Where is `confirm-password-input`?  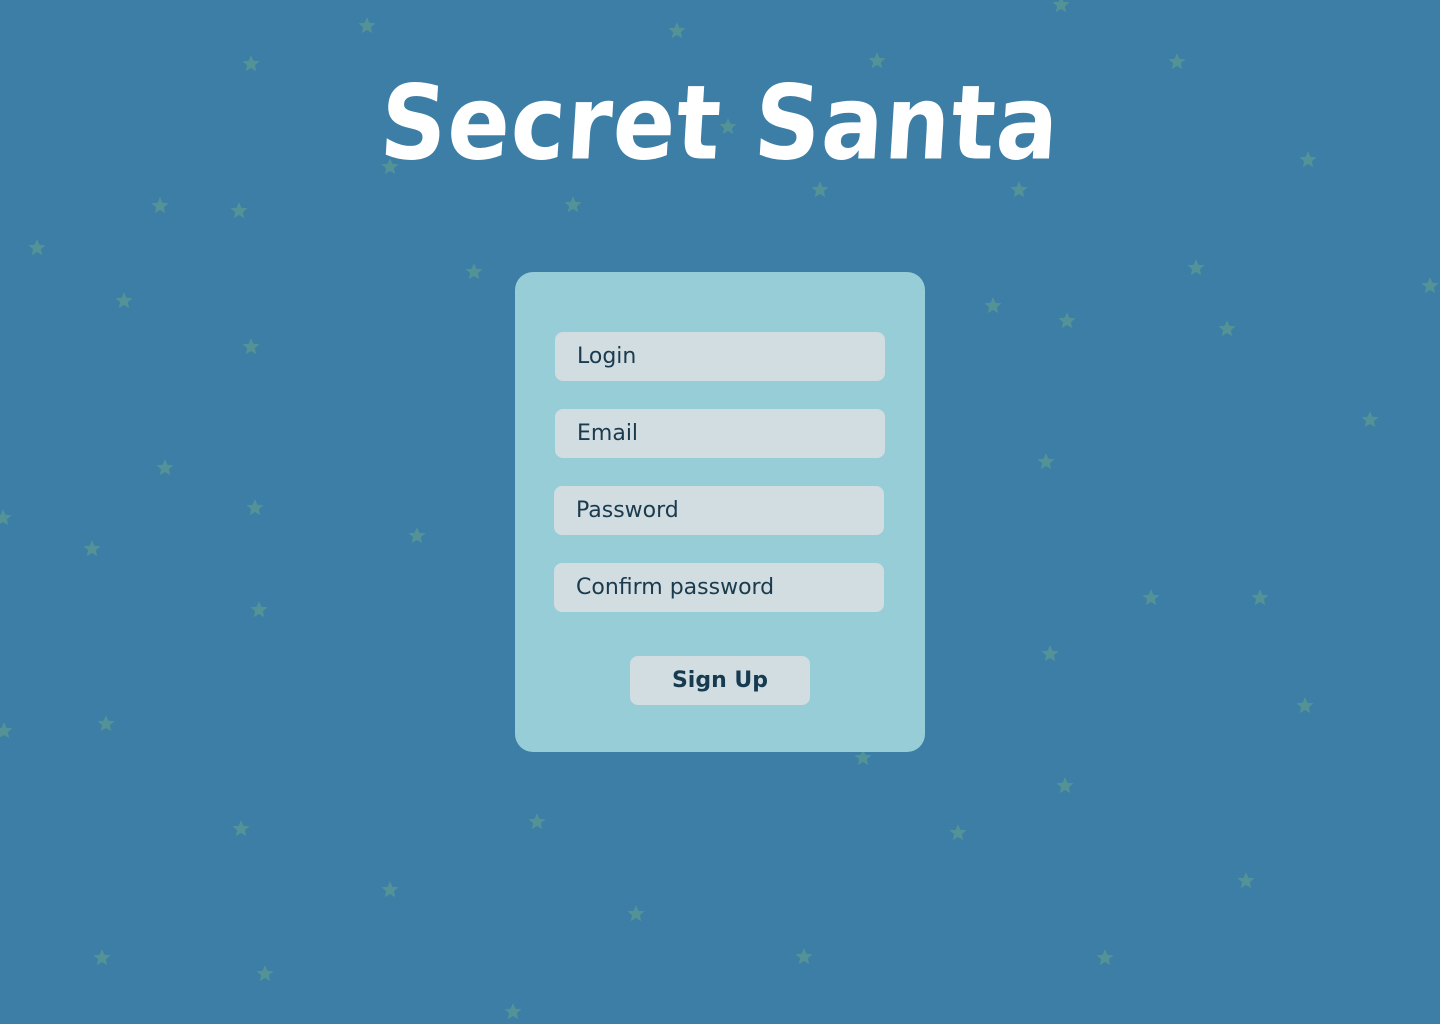 confirm-password-input is located at coordinates (719, 587).